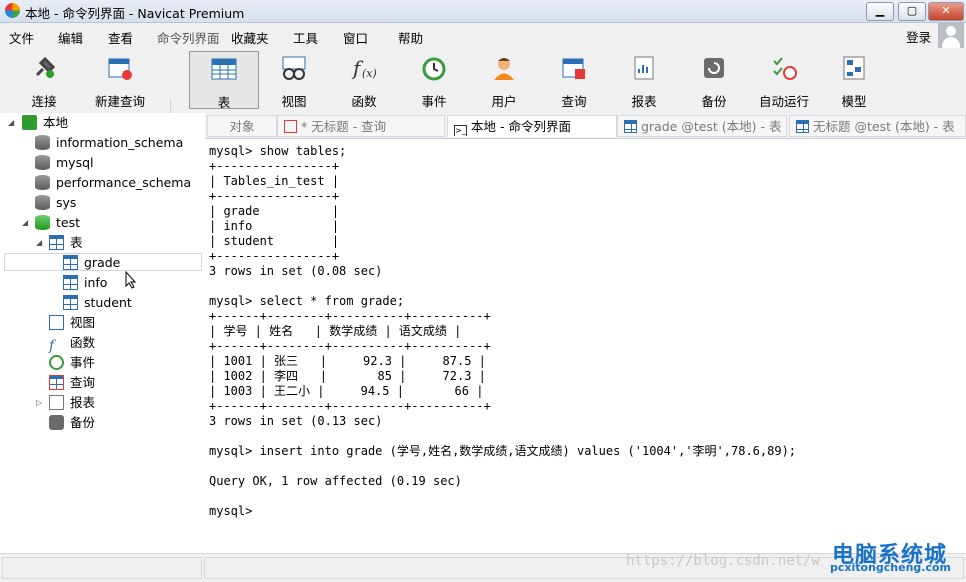 This screenshot has height=582, width=966. Describe the element at coordinates (29, 122) in the screenshot. I see `connection-icon` at that location.